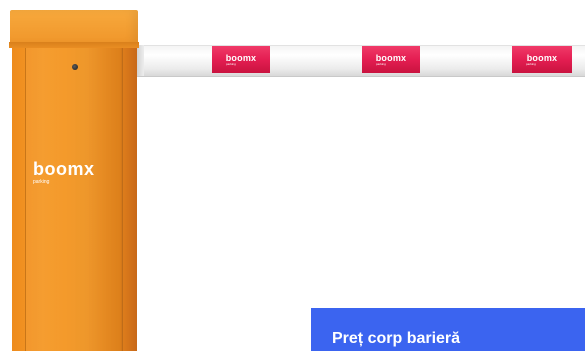 This screenshot has height=351, width=585. Describe the element at coordinates (64, 169) in the screenshot. I see `cabinet-logo-text: boomx` at that location.